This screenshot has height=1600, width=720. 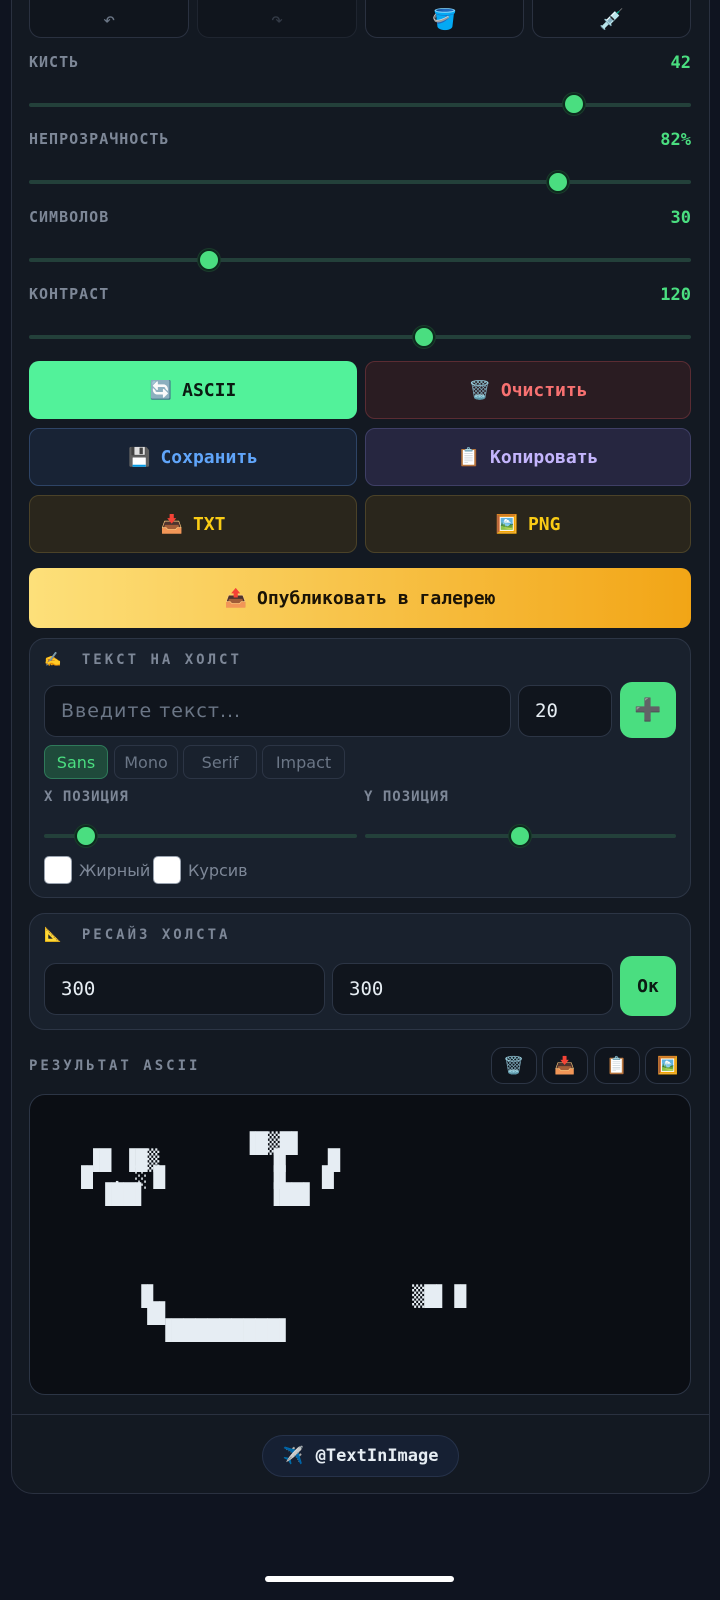 What do you see at coordinates (161, 660) in the screenshot?
I see `text-card-title-label: ТЕКСТ НА ХОЛСТ` at bounding box center [161, 660].